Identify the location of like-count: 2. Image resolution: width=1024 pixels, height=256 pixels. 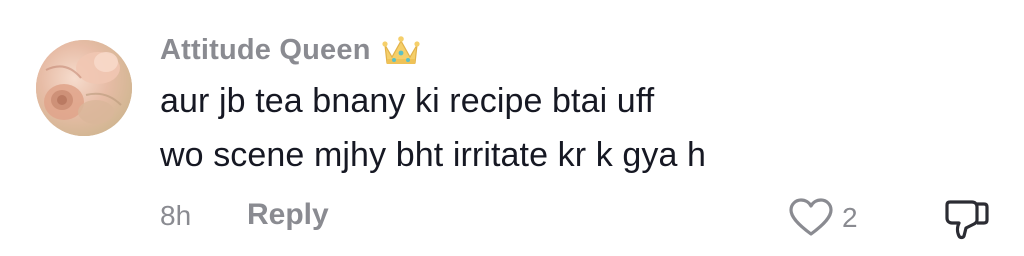
(850, 217).